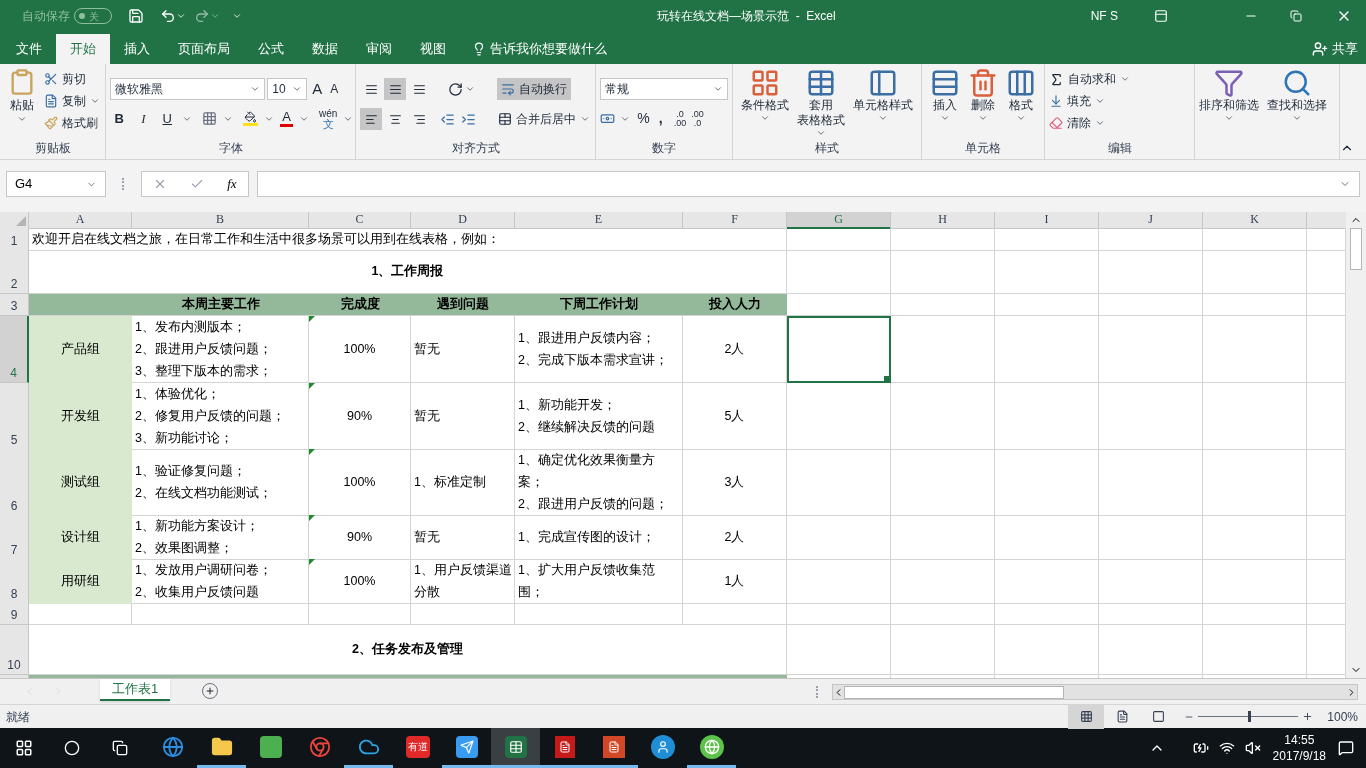  Describe the element at coordinates (1299, 748) in the screenshot. I see `clock: 14:55 2017/9/18` at that location.